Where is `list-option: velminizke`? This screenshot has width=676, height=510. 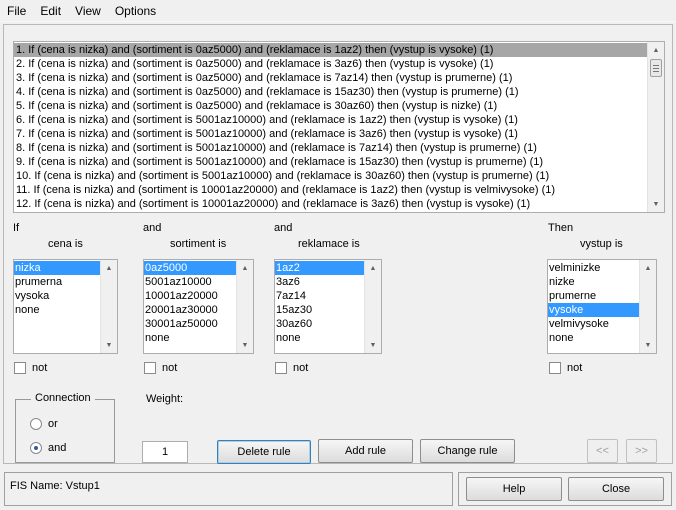 list-option: velminizke is located at coordinates (593, 268).